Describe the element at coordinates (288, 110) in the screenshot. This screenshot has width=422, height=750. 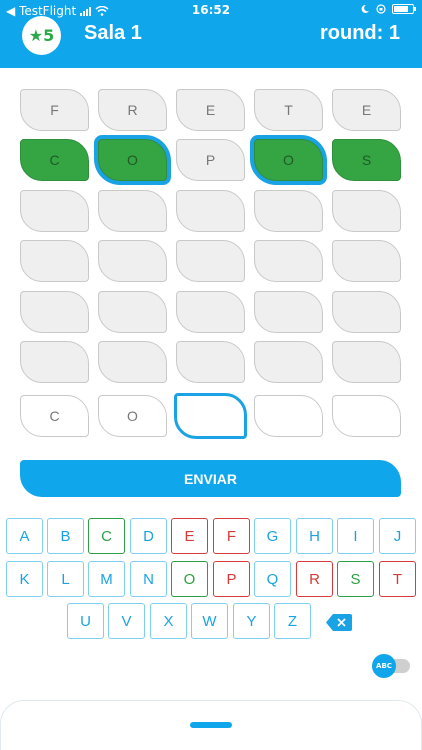
I see `board-tile: T` at that location.